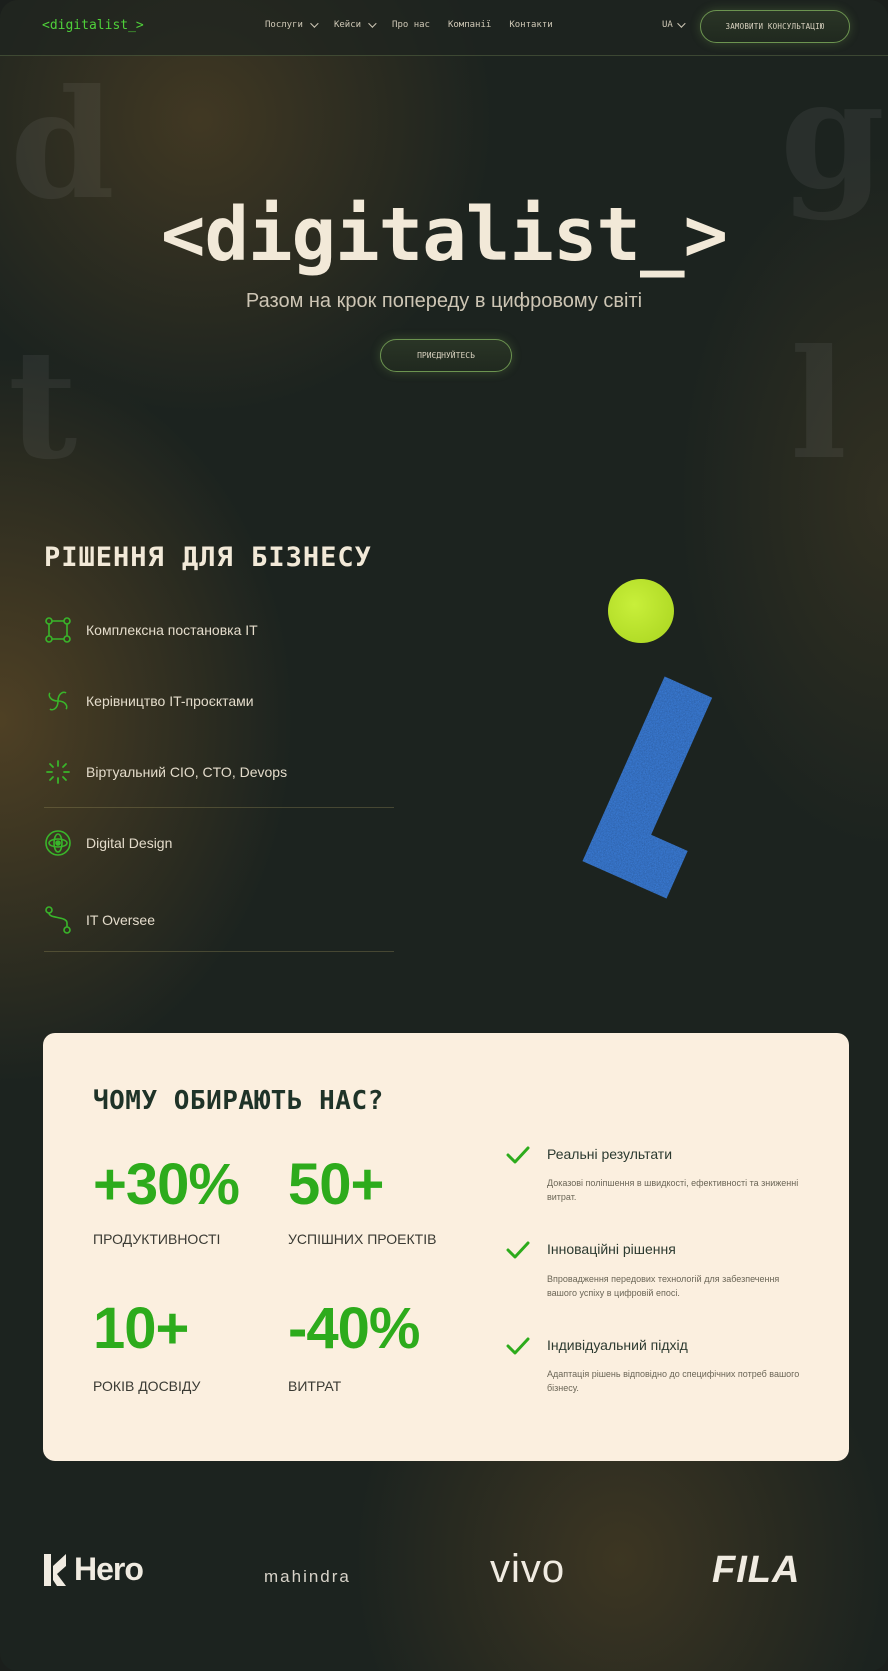 The width and height of the screenshot is (888, 1671). Describe the element at coordinates (315, 1386) in the screenshot. I see `stat-label: ВИТРАТ` at that location.